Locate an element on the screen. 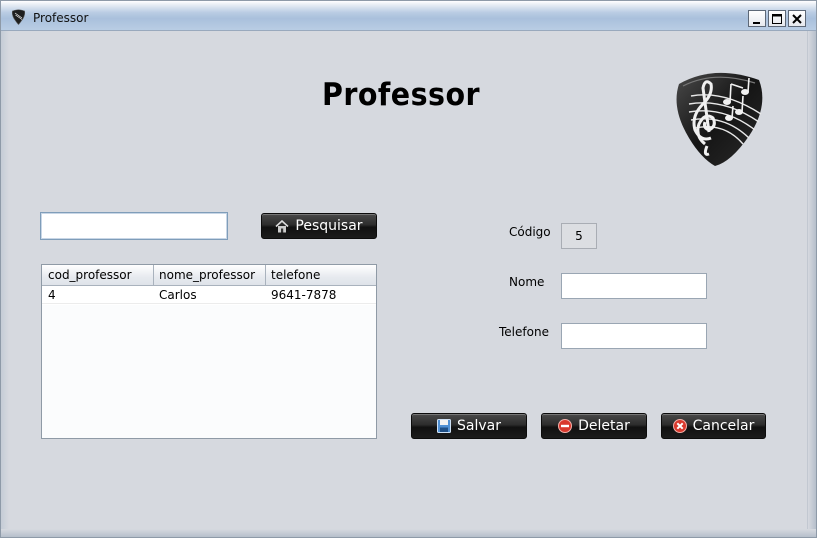 The image size is (817, 538). delete-button: Deletar is located at coordinates (594, 426).